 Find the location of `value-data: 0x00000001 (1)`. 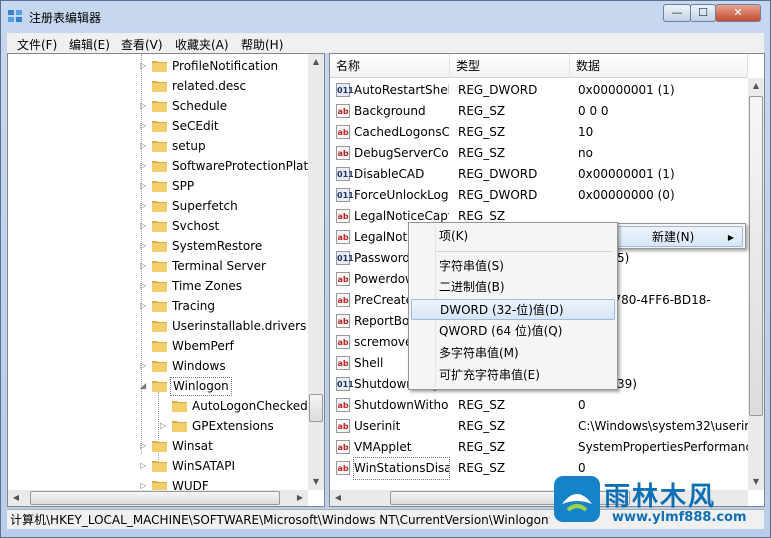

value-data: 0x00000001 (1) is located at coordinates (626, 90).